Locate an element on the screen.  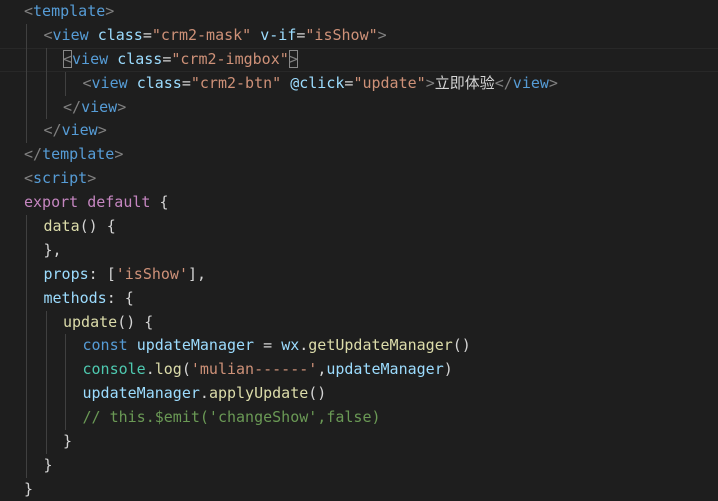
code-token: const is located at coordinates (105, 345).